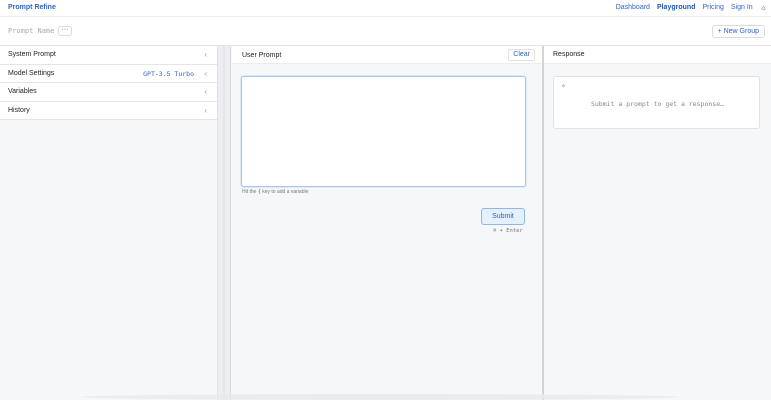  What do you see at coordinates (676, 7) in the screenshot?
I see `nav-playground: Playground` at bounding box center [676, 7].